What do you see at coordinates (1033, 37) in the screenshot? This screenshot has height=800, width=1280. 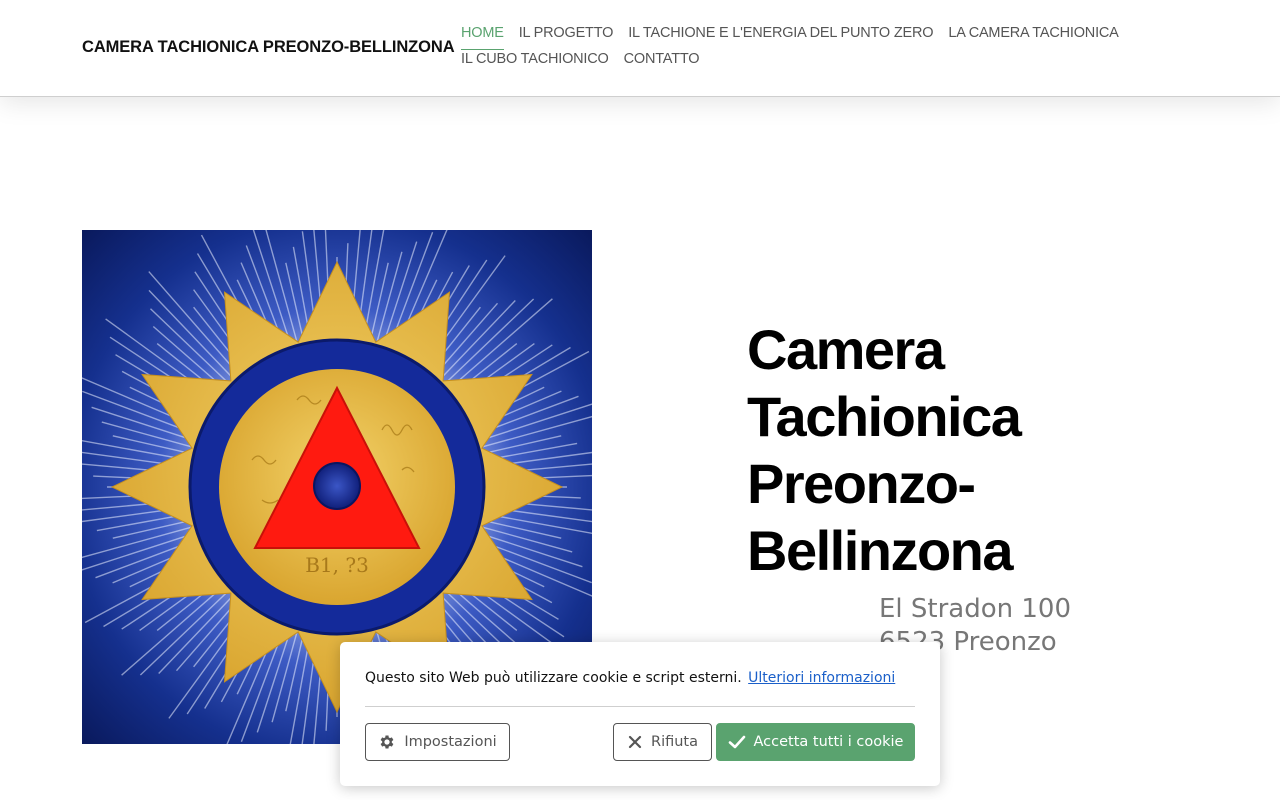 I see `nav-item-camera-tachionica: LA CAMERA TACHIONICA` at bounding box center [1033, 37].